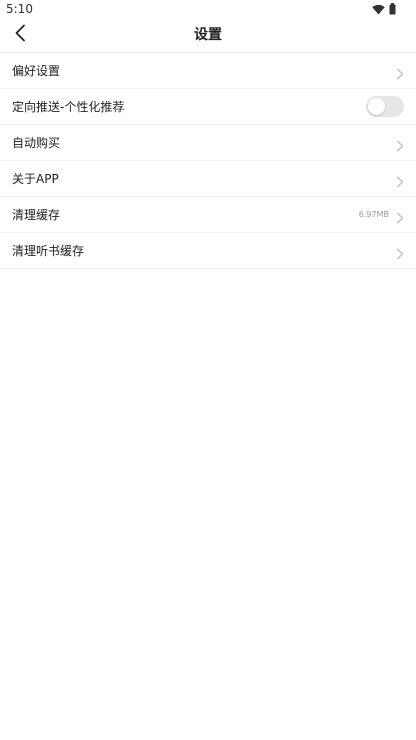 The width and height of the screenshot is (416, 740). What do you see at coordinates (392, 9) in the screenshot?
I see `battery-icon` at bounding box center [392, 9].